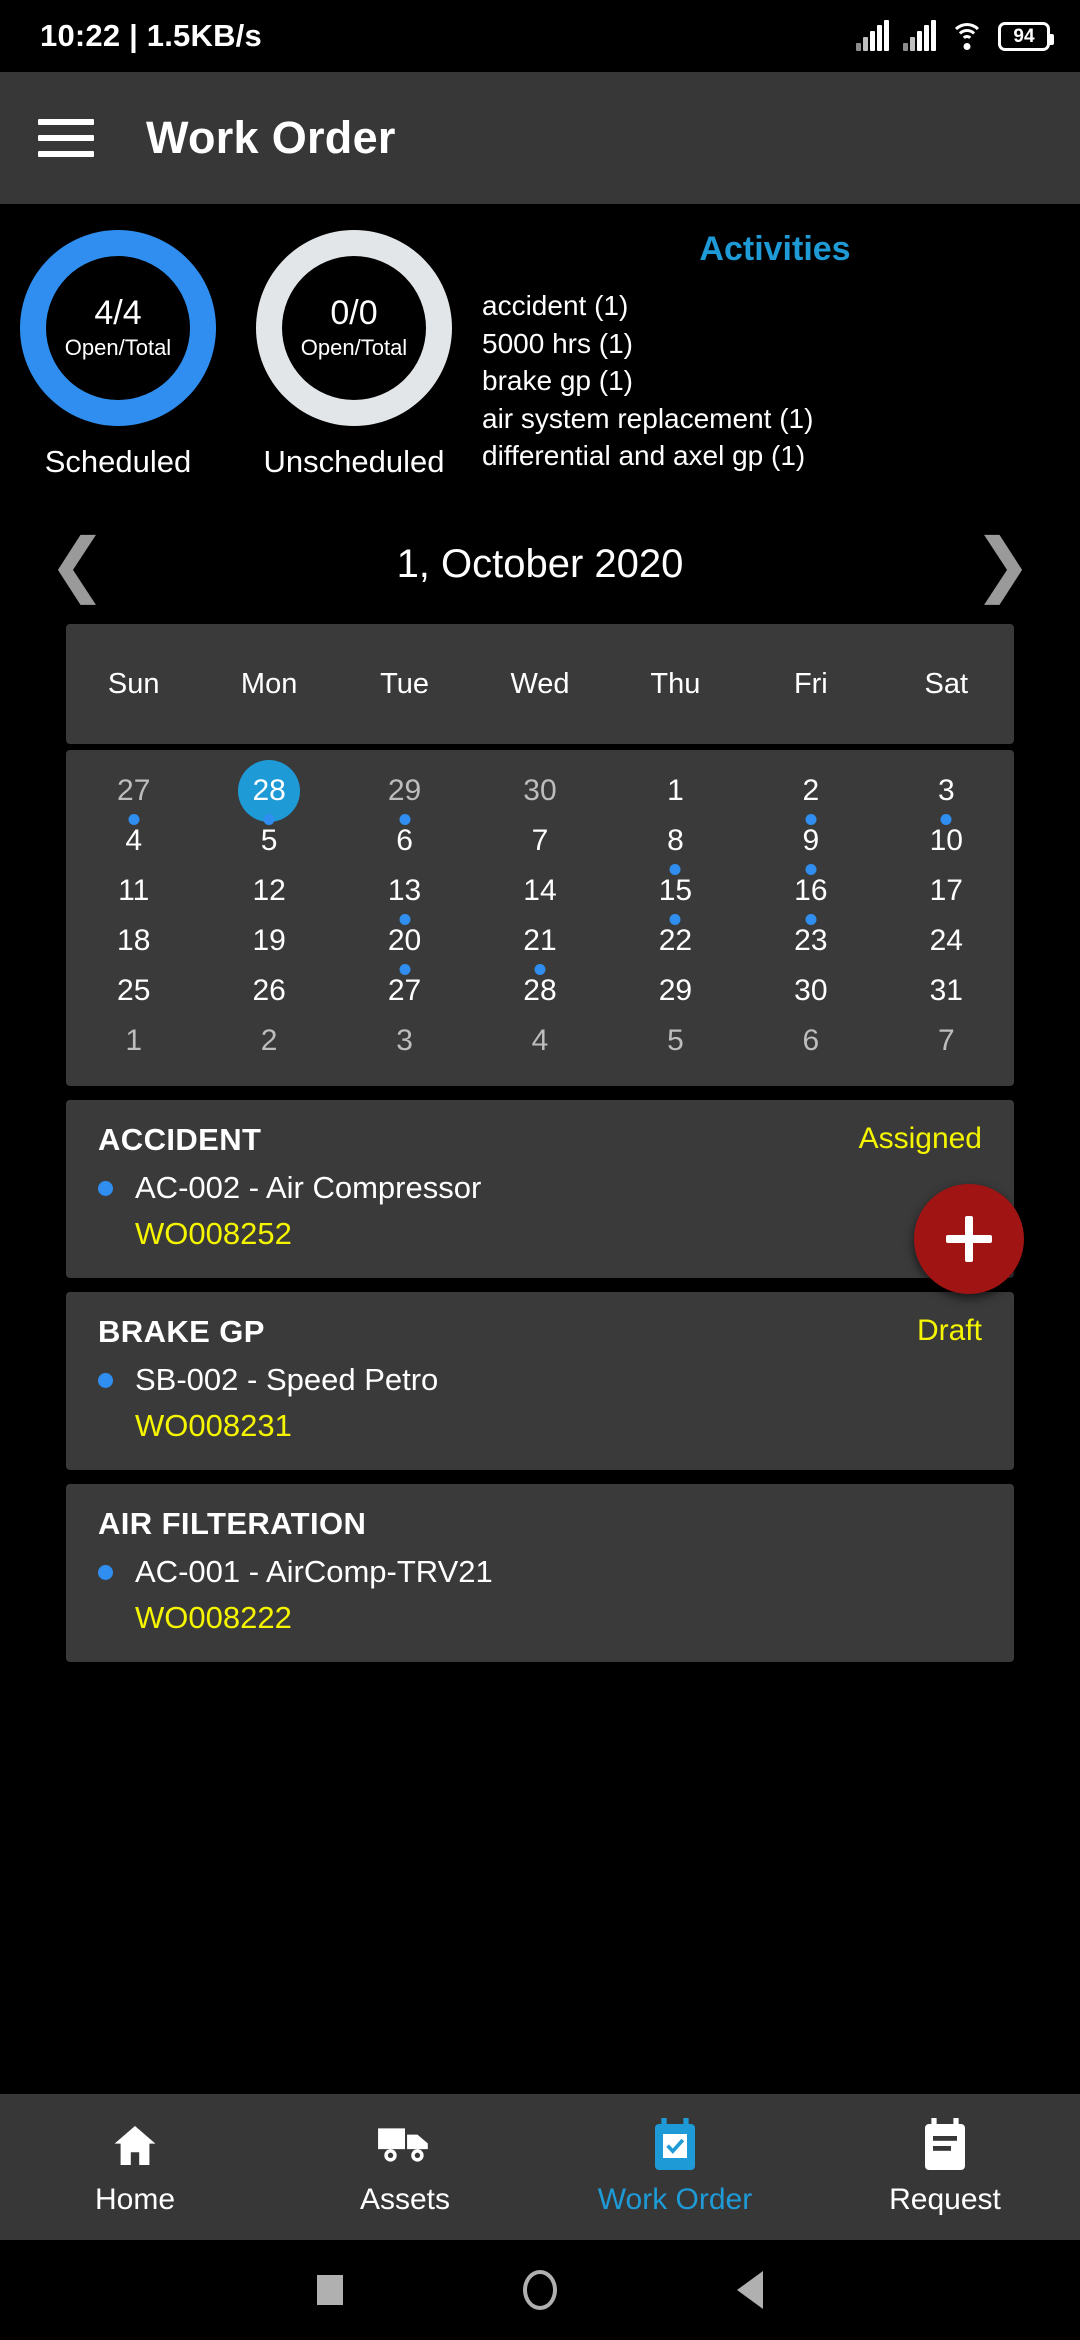 This screenshot has width=1080, height=2340. What do you see at coordinates (775, 249) in the screenshot?
I see `activities-title: Activities` at bounding box center [775, 249].